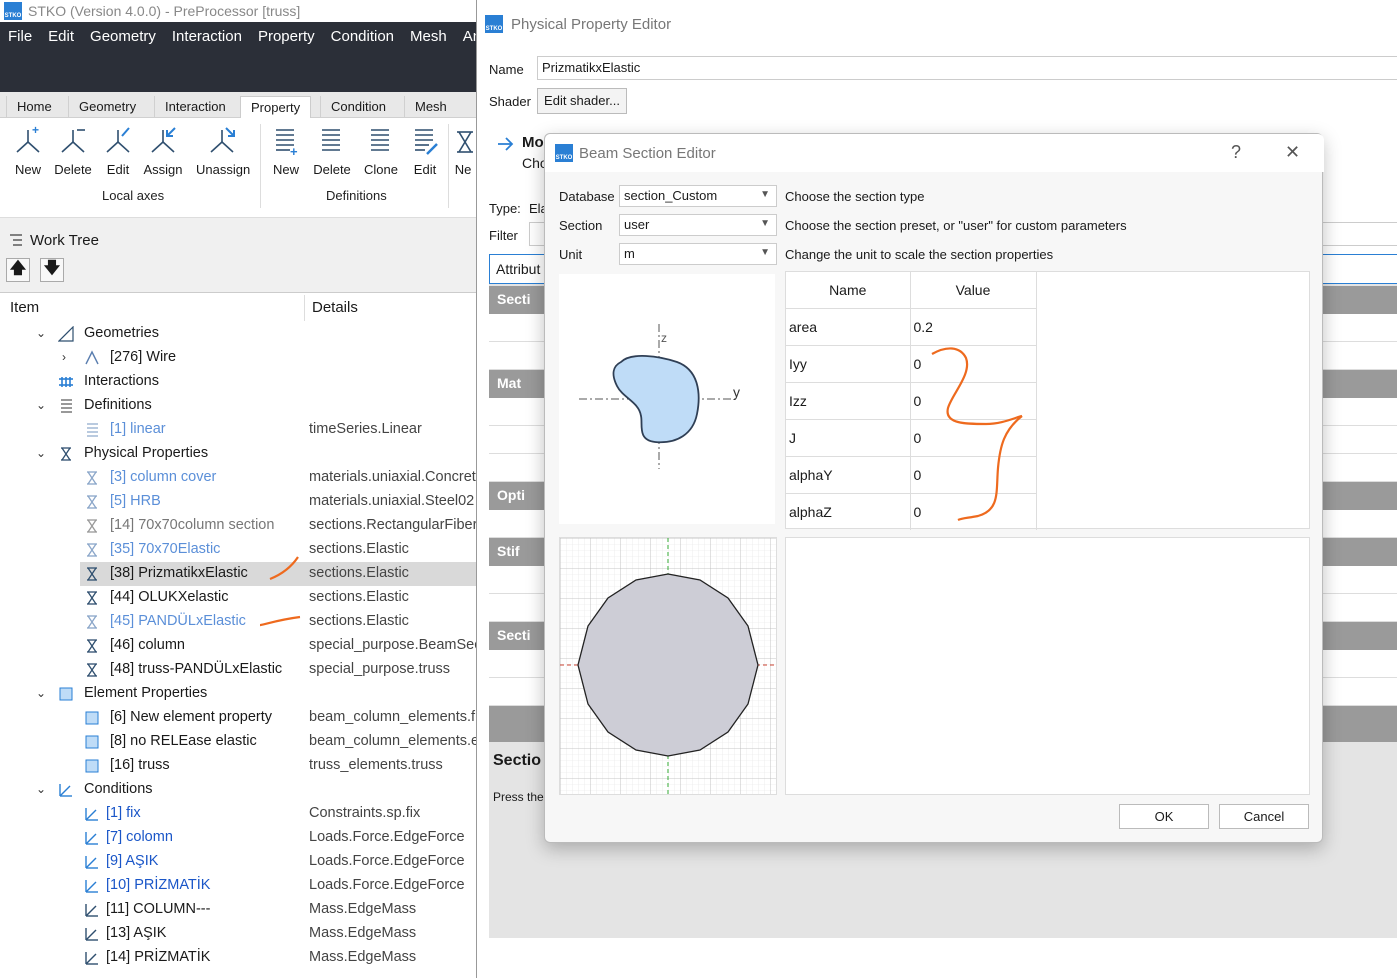  What do you see at coordinates (118, 789) in the screenshot?
I see `tree-label: Conditions` at bounding box center [118, 789].